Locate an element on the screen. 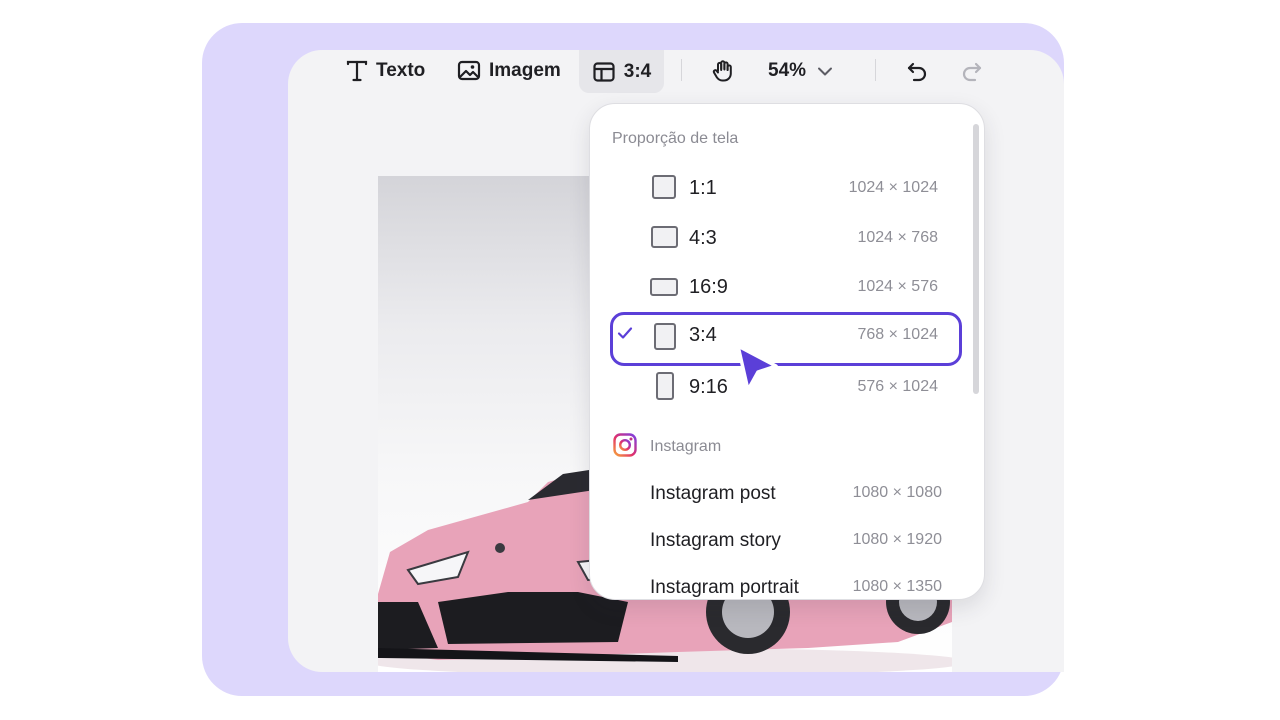 The width and height of the screenshot is (1280, 720). instagram-section-header: Instagram is located at coordinates (667, 447).